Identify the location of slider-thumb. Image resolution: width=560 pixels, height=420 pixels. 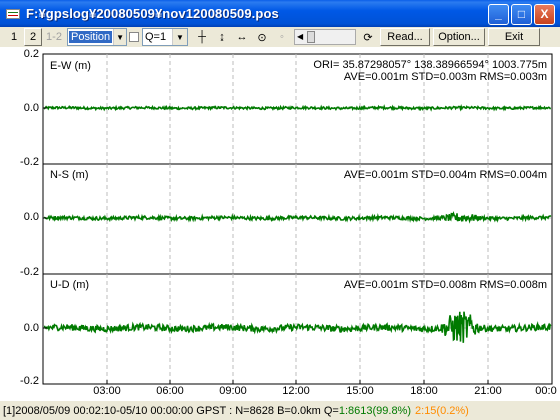
(311, 37).